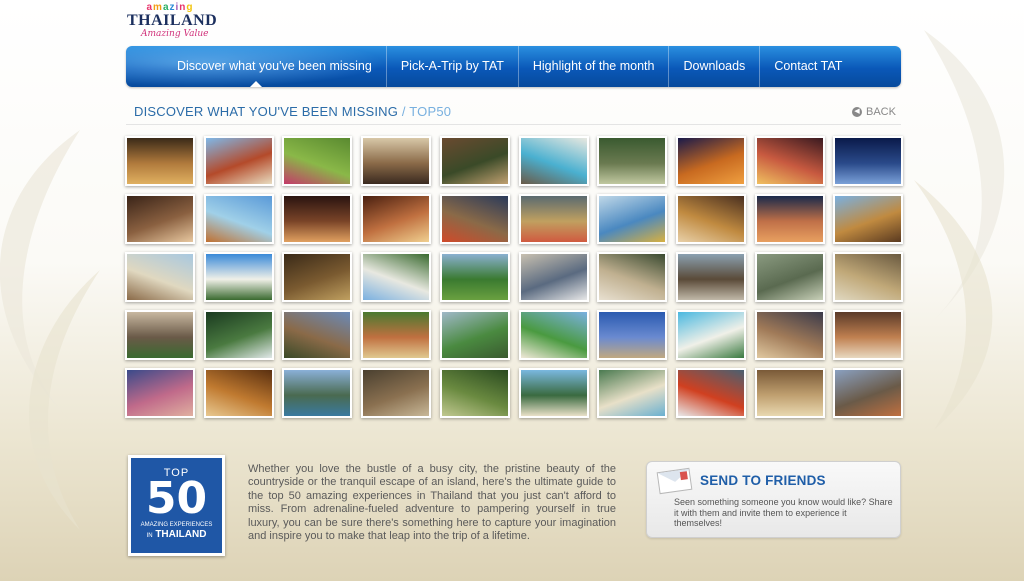 The image size is (1024, 581). I want to click on back-label: BACK, so click(881, 112).